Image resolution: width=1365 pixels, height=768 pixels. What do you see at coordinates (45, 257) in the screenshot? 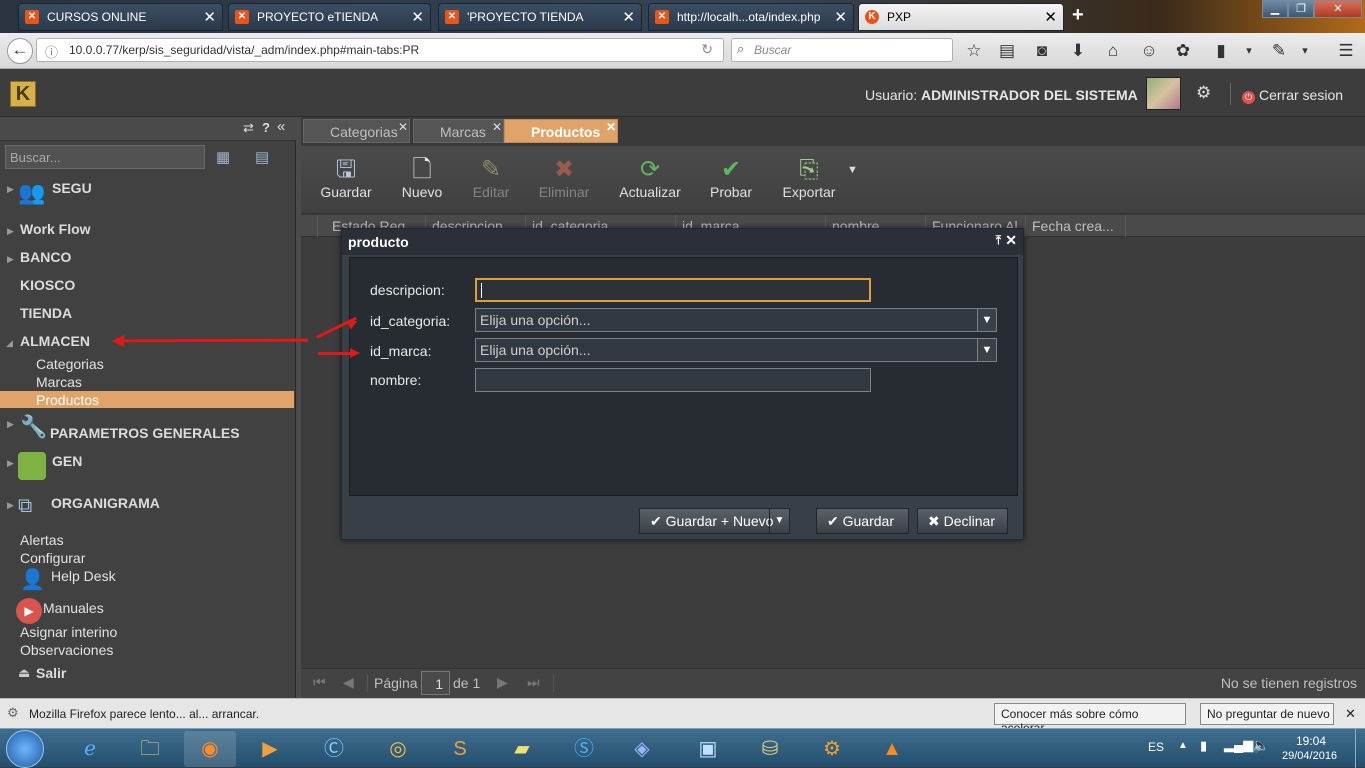
I see `sidebar-item-banco: BANCO` at bounding box center [45, 257].